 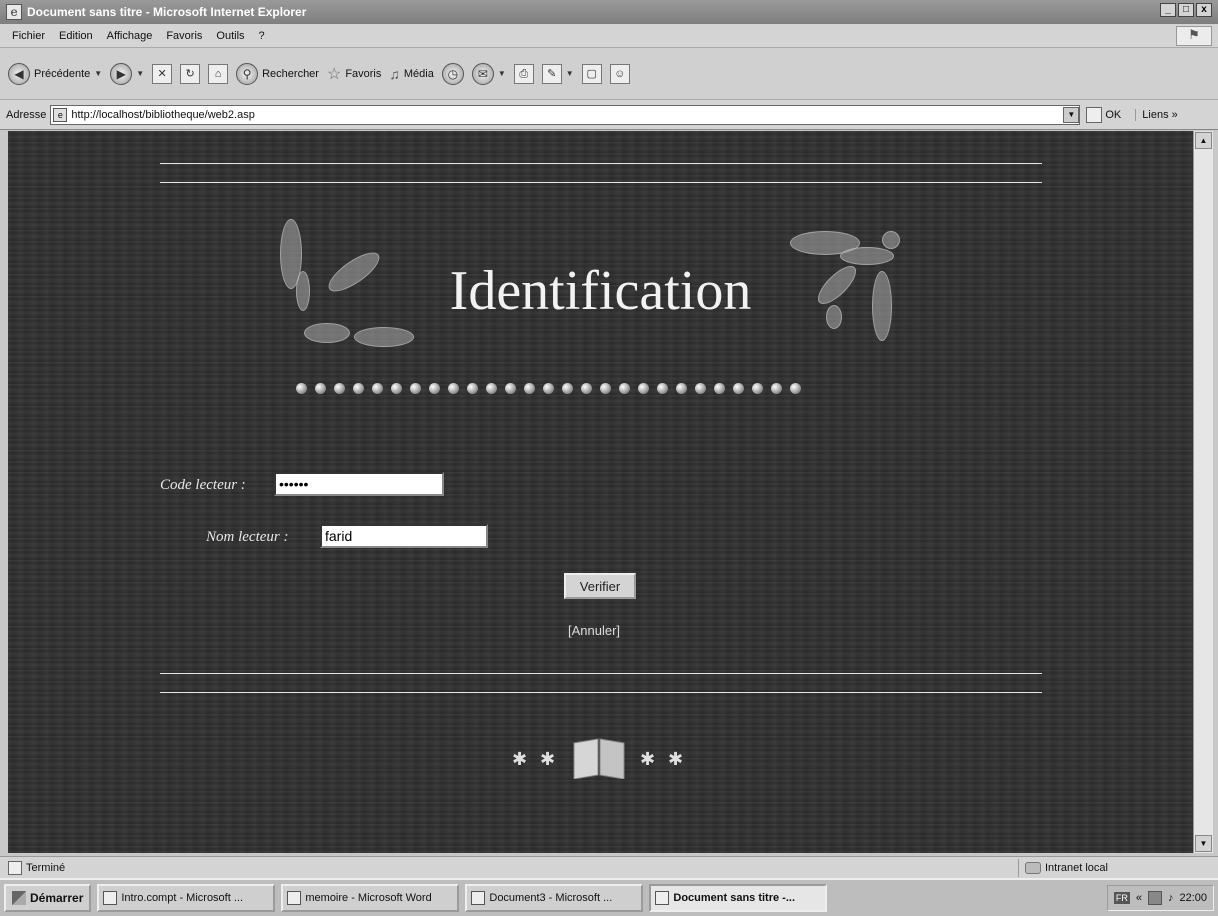 I want to click on maximize-button: □, so click(x=1186, y=10).